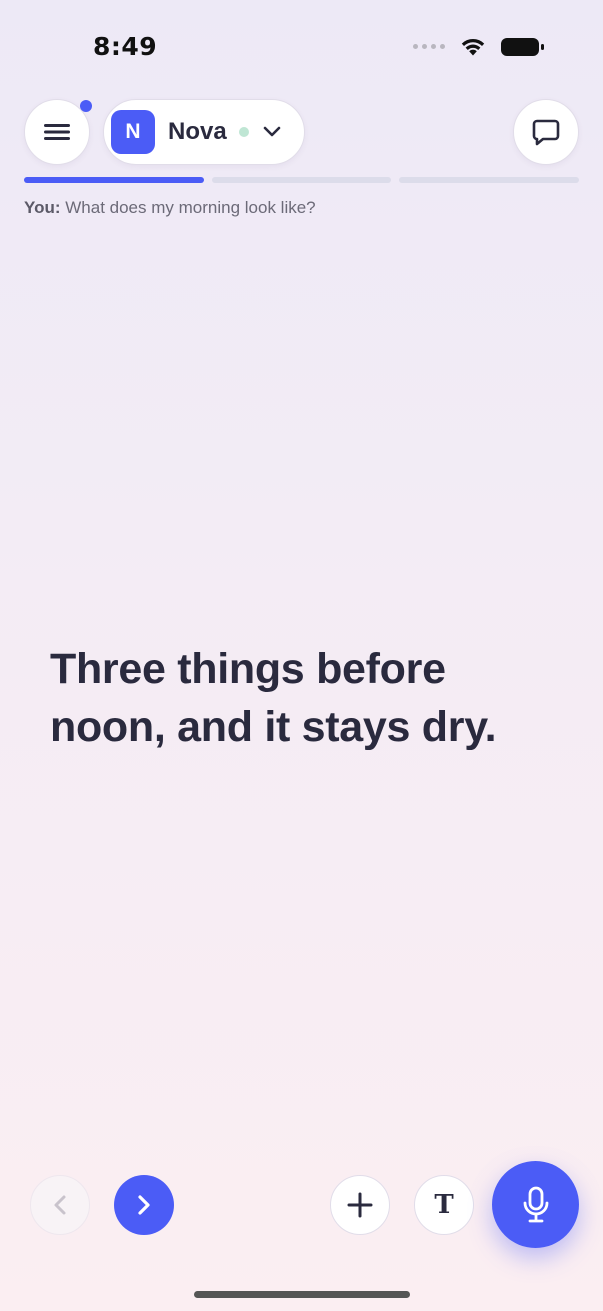 The width and height of the screenshot is (603, 1311). What do you see at coordinates (302, 1294) in the screenshot?
I see `home-indicator` at bounding box center [302, 1294].